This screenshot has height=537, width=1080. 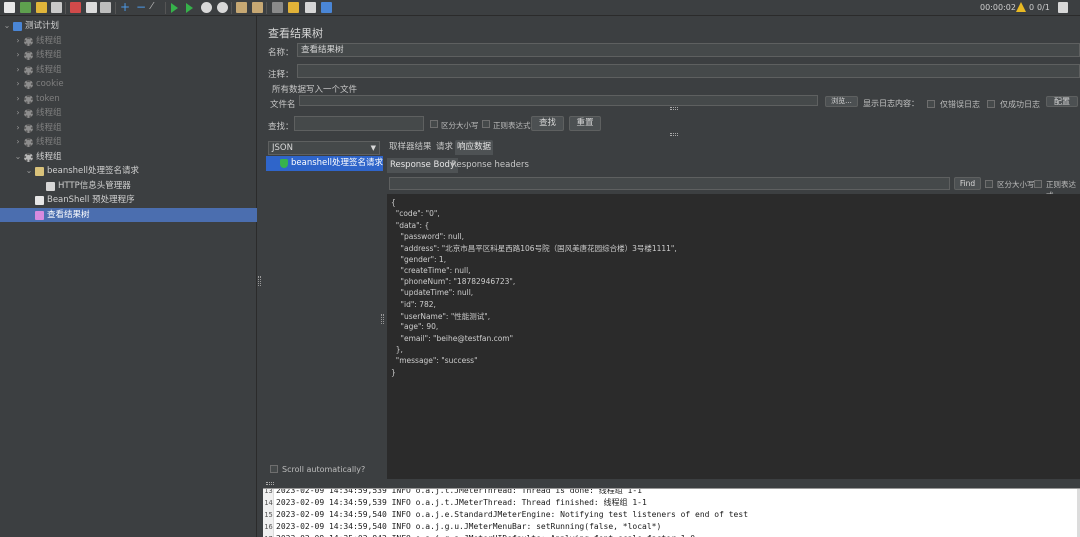 What do you see at coordinates (128, 99) in the screenshot?
I see `tree-item: › token` at bounding box center [128, 99].